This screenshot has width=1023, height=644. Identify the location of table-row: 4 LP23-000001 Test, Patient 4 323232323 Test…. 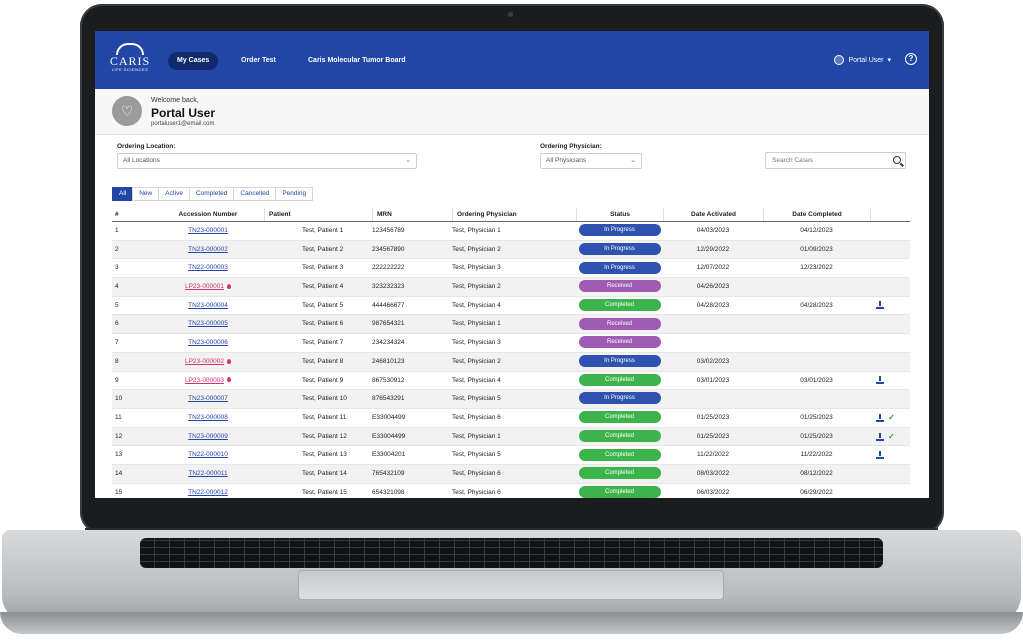
(511, 287).